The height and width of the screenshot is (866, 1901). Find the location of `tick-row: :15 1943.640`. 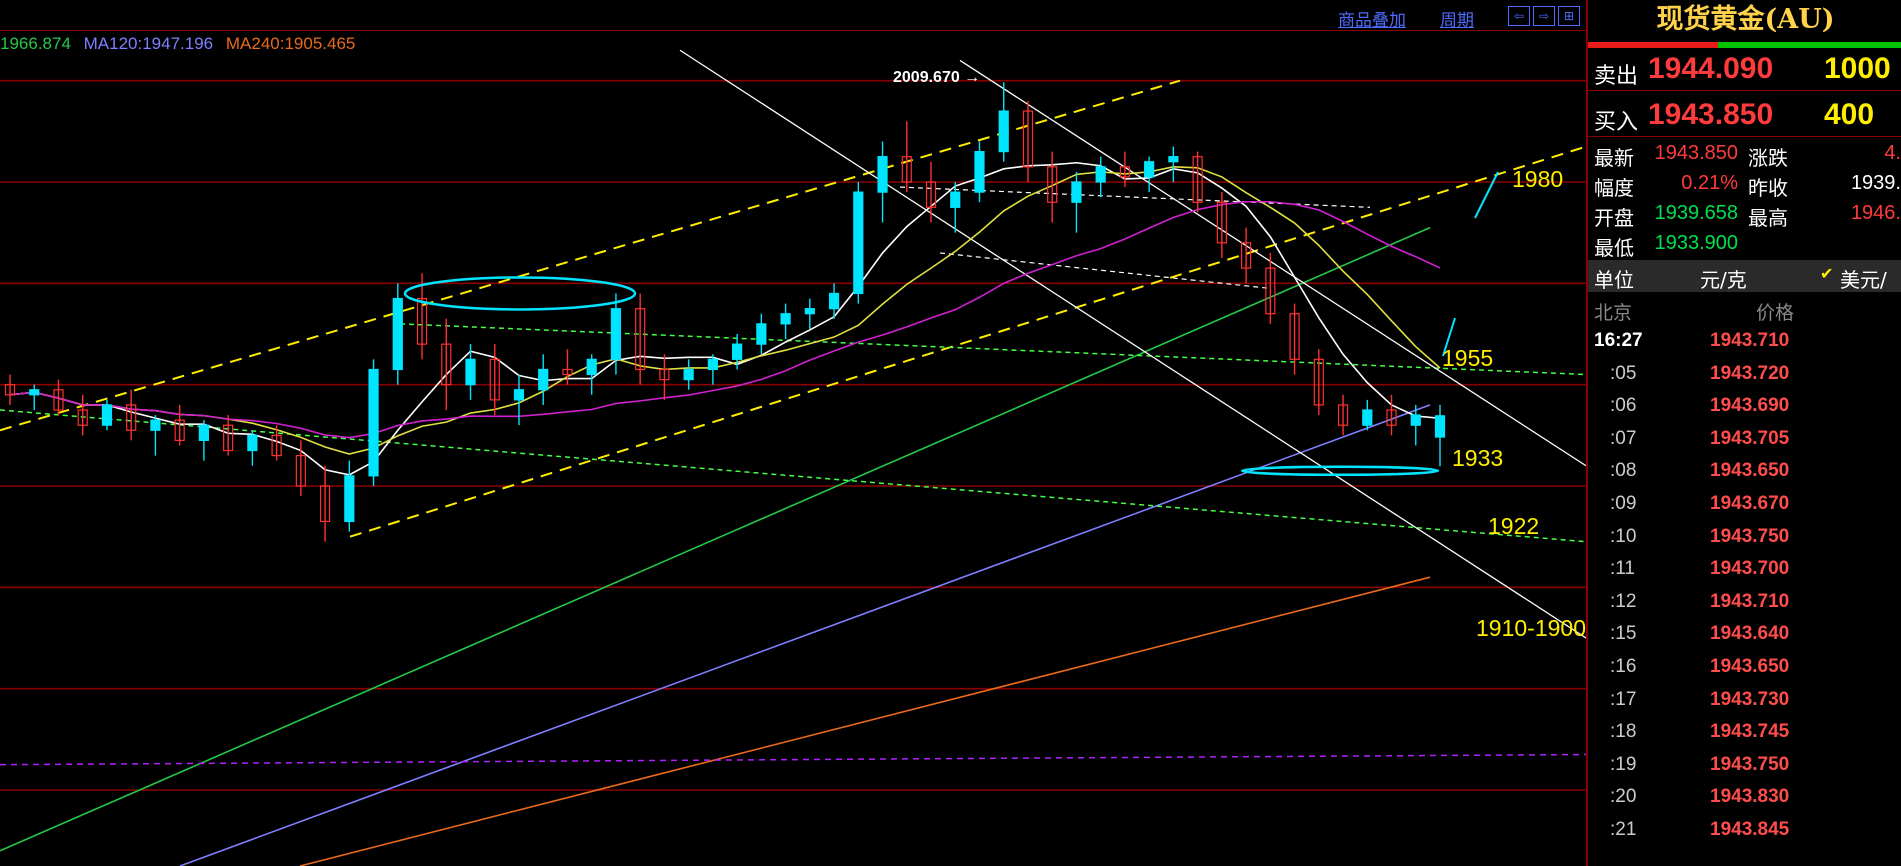

tick-row: :15 1943.640 is located at coordinates (1744, 635).